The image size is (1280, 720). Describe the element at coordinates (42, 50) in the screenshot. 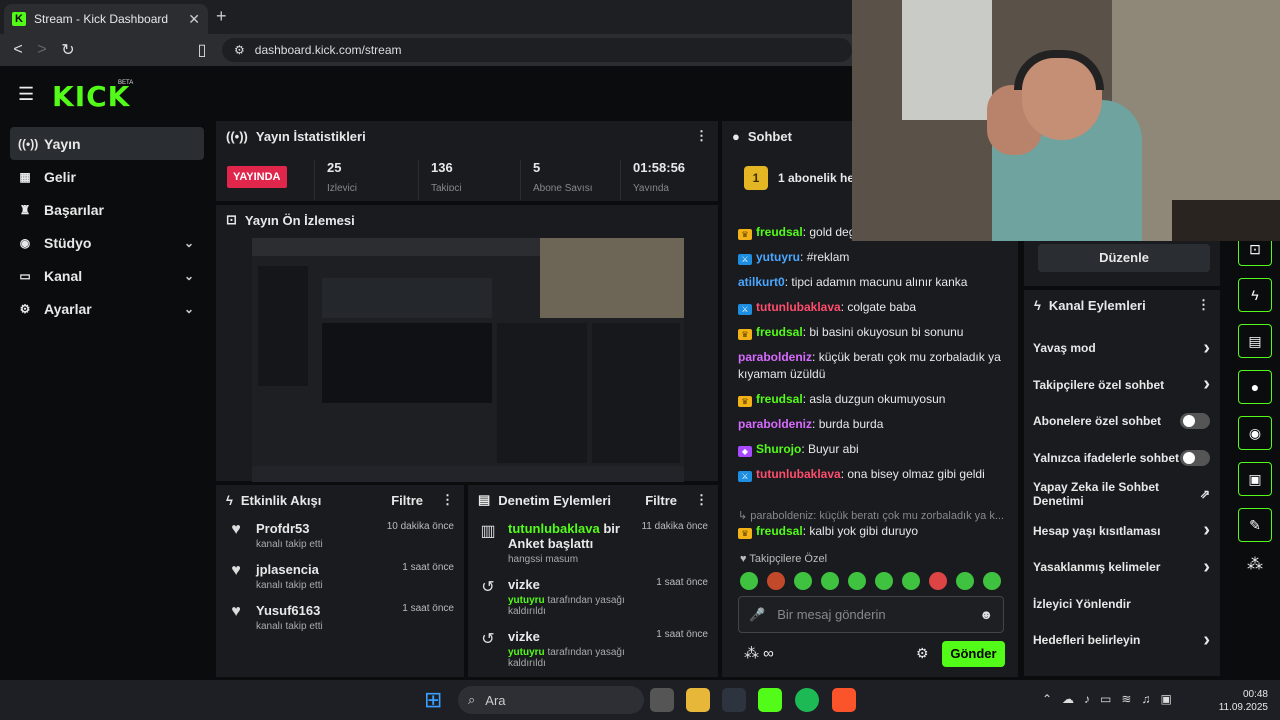

I see `forward-icon: >` at that location.